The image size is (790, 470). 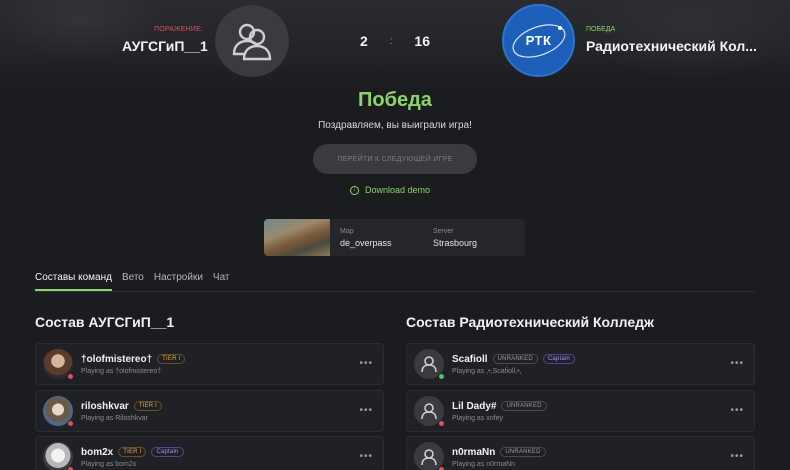 I want to click on right-player-row: Lil Dady# UNRANKED Playing as xnfey •••, so click(x=580, y=411).